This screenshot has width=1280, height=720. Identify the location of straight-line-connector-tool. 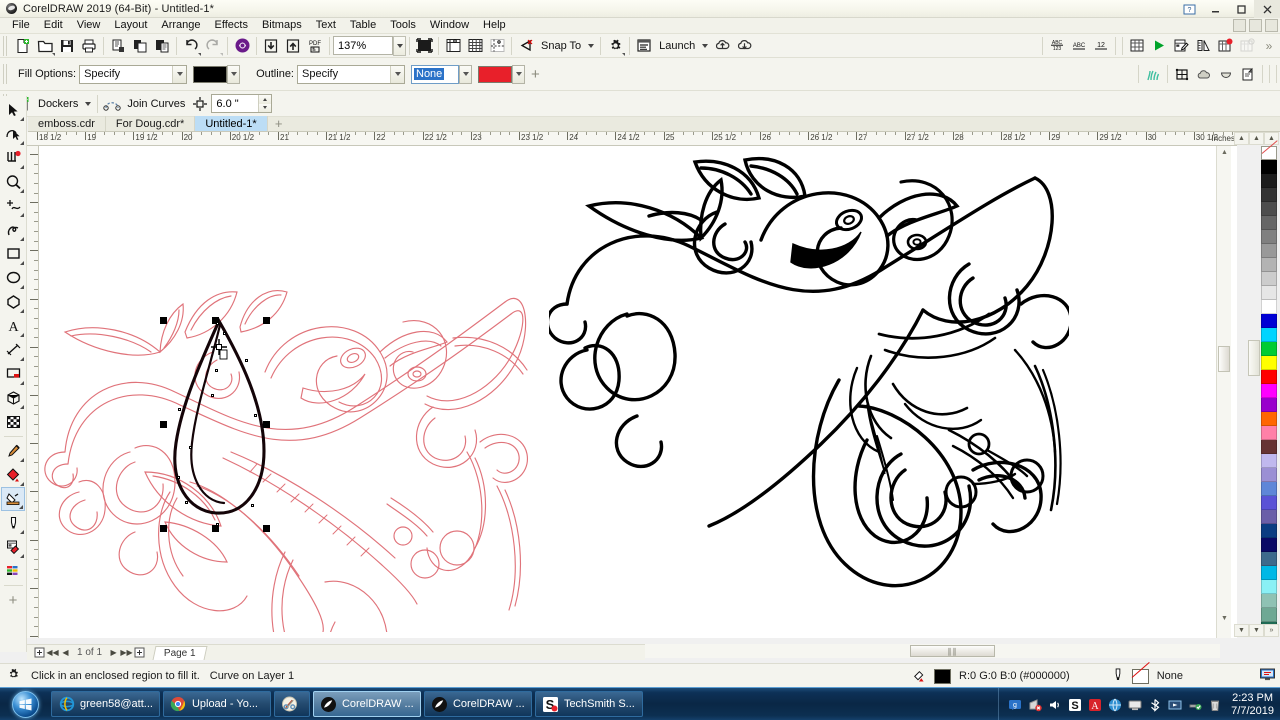
(13, 374).